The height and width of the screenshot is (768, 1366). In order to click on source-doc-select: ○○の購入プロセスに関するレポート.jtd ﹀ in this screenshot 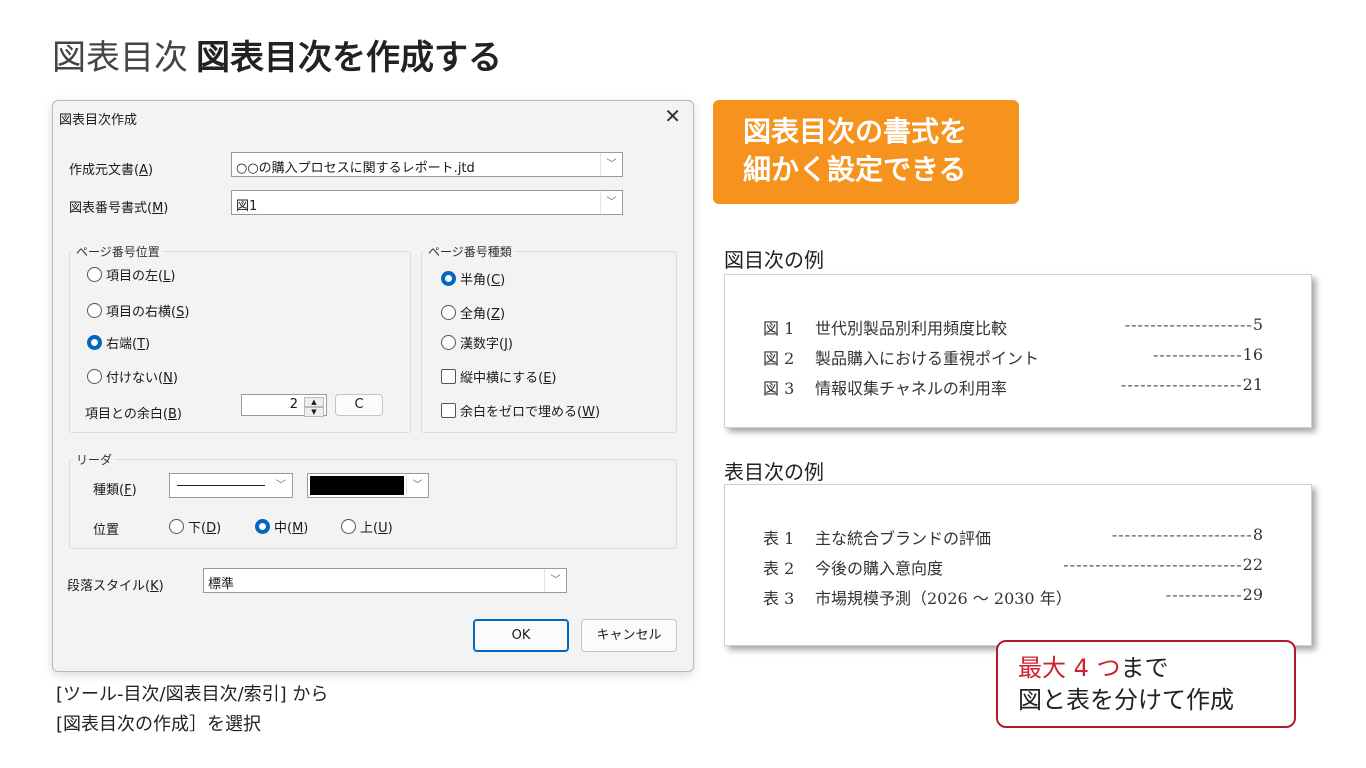, I will do `click(427, 164)`.